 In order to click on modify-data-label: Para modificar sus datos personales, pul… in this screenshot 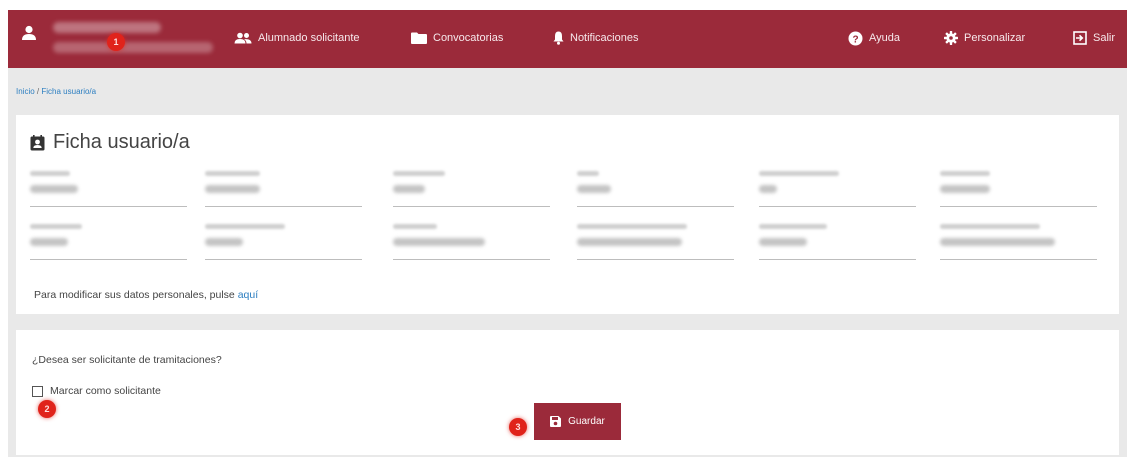, I will do `click(134, 295)`.